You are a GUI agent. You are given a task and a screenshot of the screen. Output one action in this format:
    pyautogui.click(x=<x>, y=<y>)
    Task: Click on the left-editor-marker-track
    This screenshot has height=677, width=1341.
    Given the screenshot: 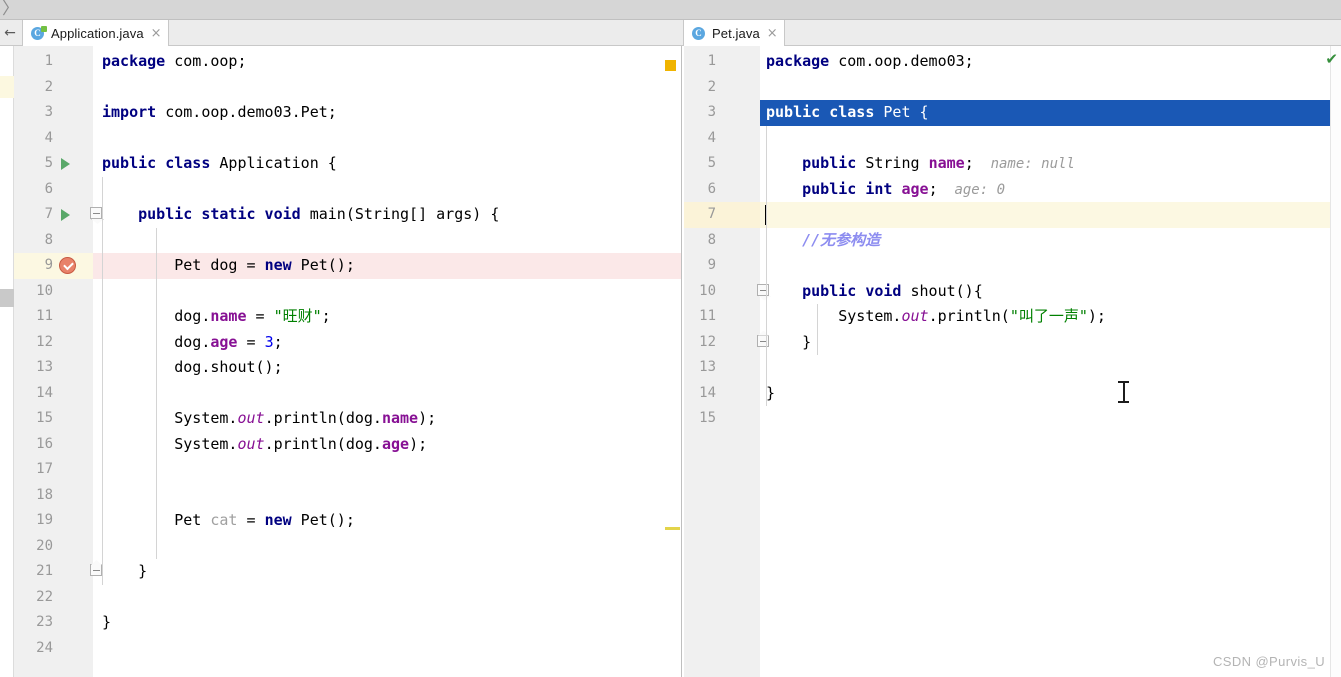 What is the action you would take?
    pyautogui.click(x=671, y=361)
    